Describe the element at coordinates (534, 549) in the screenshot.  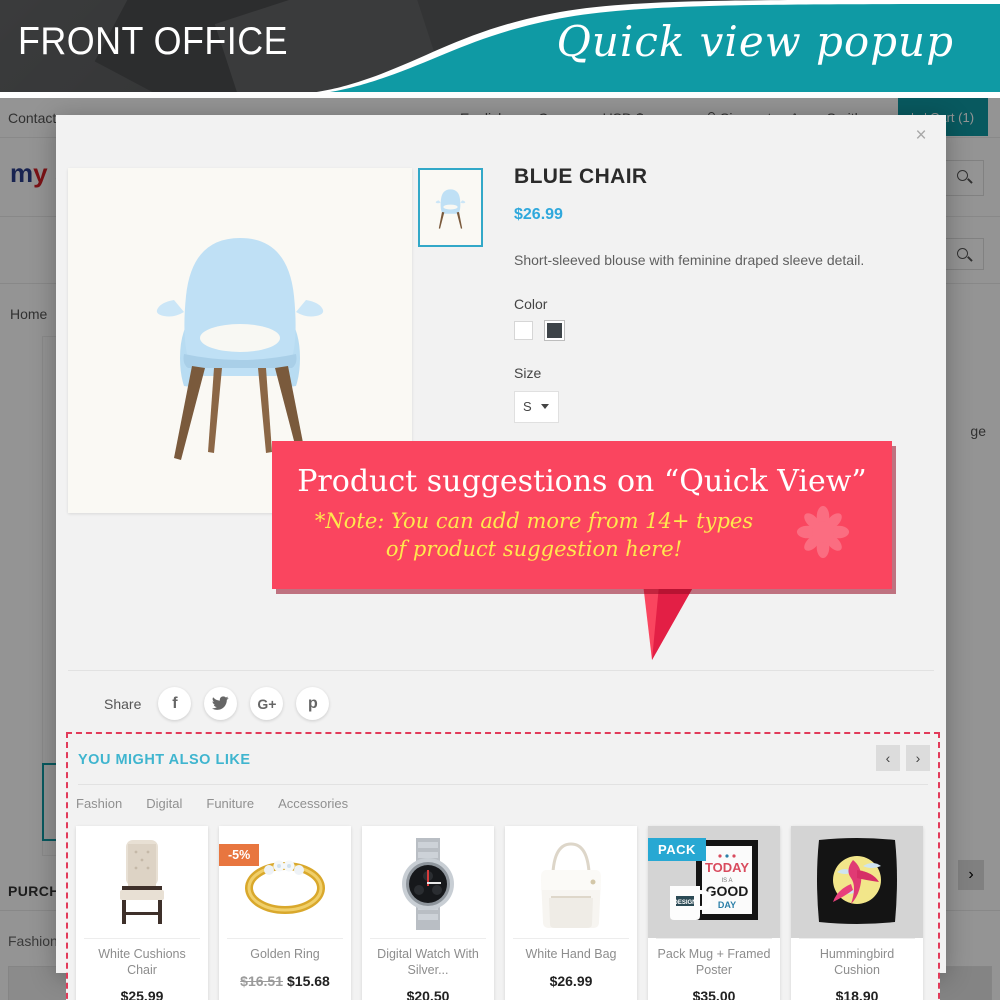
I see `callout-note-line2: of product suggestion here!` at that location.